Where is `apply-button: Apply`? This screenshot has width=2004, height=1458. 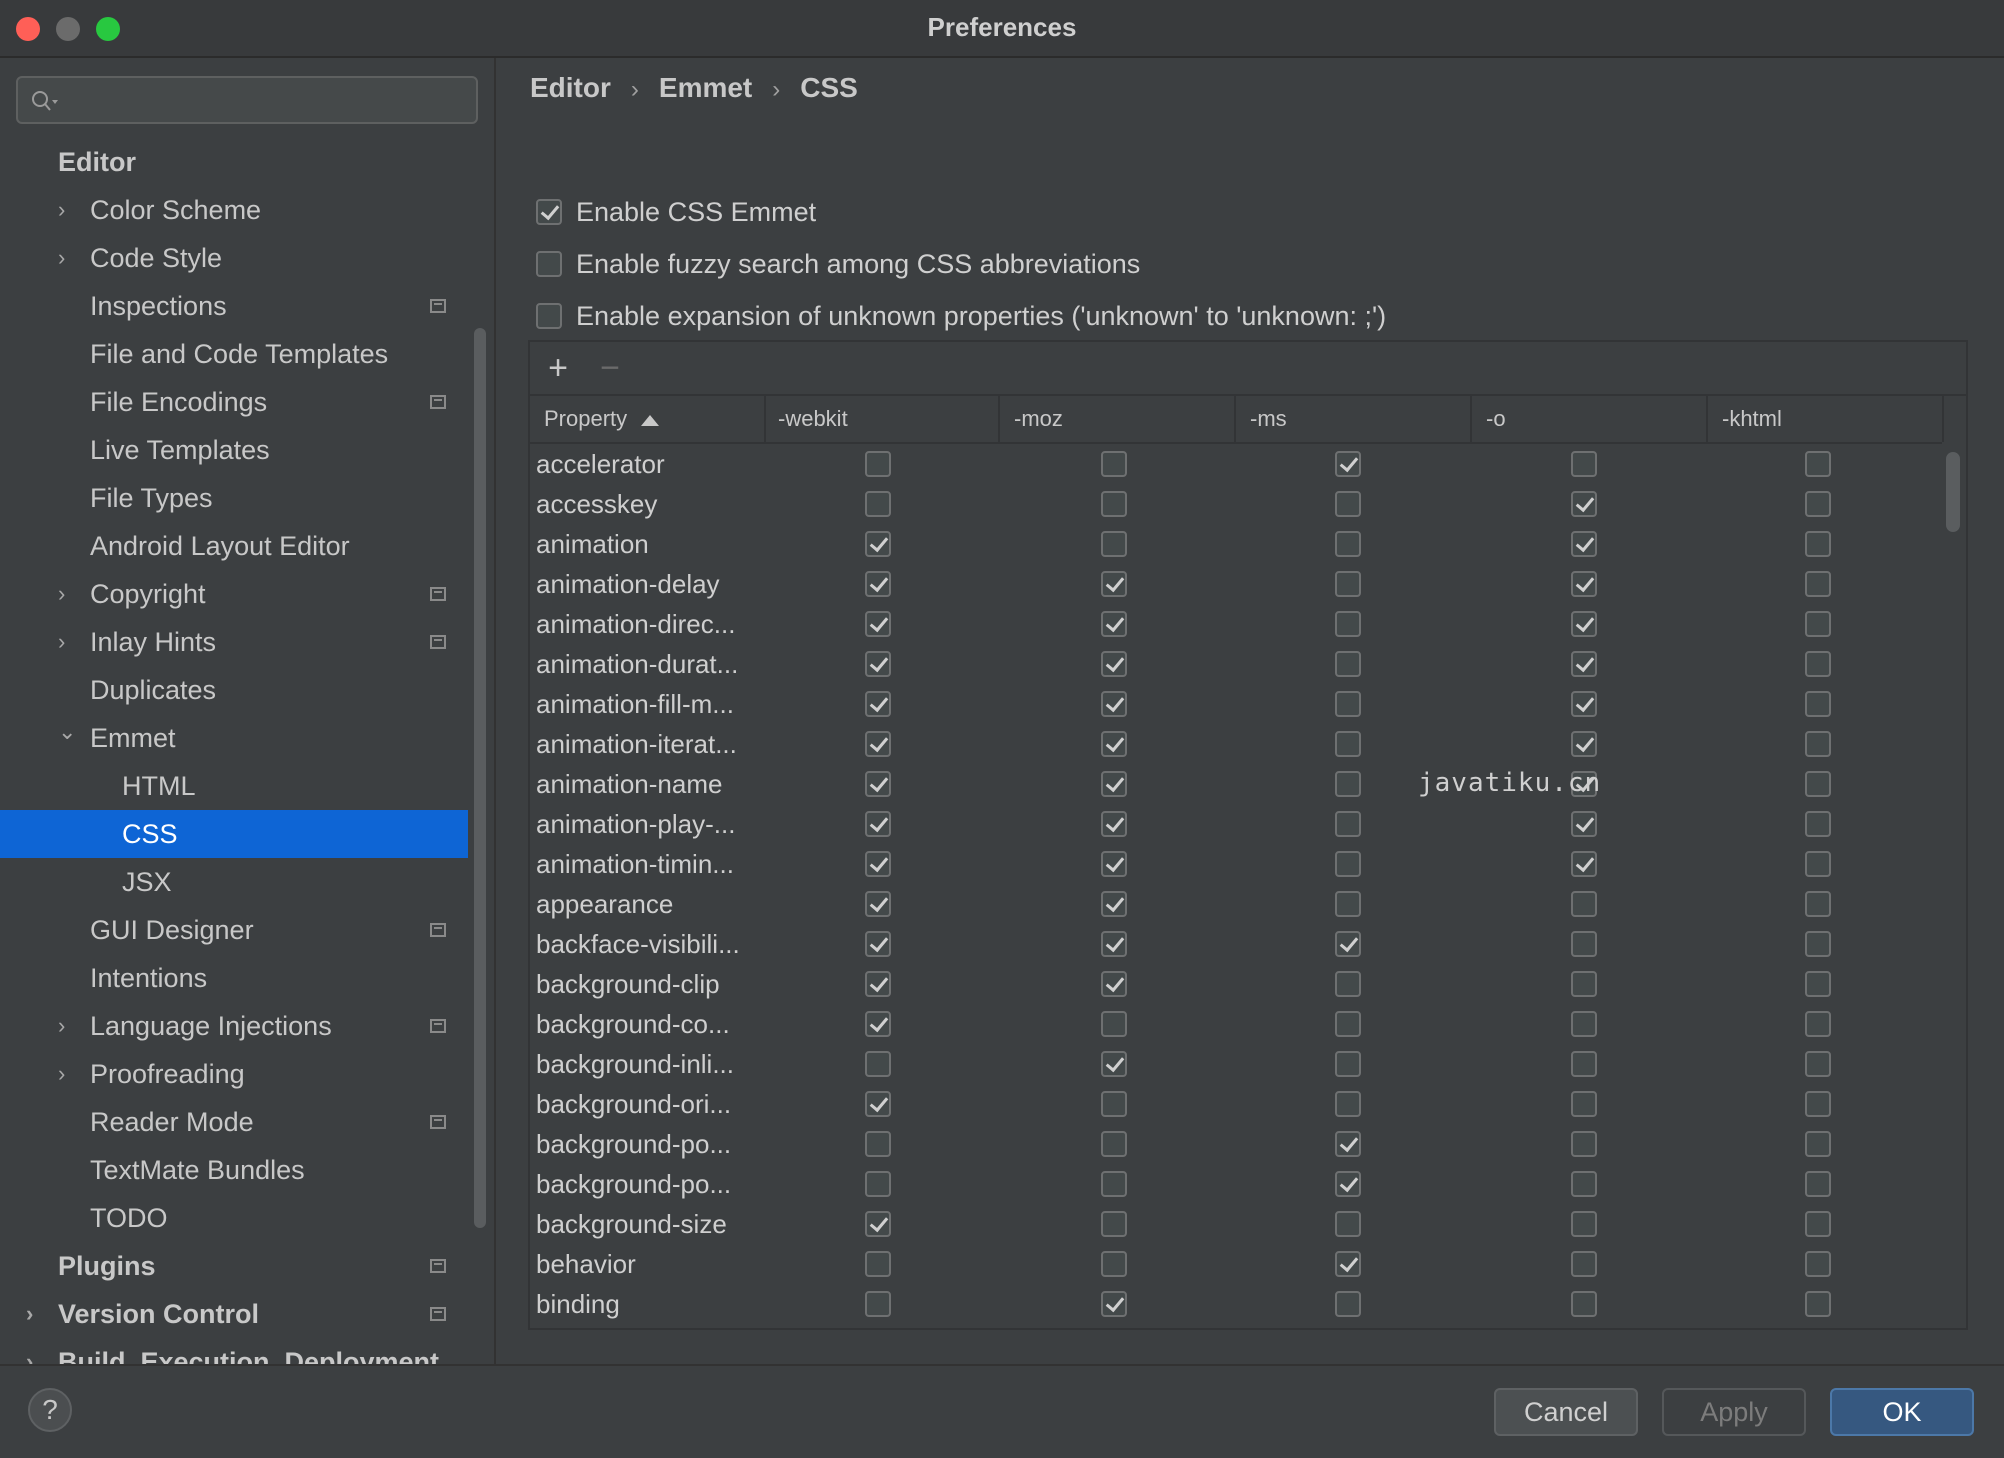 apply-button: Apply is located at coordinates (1734, 1412).